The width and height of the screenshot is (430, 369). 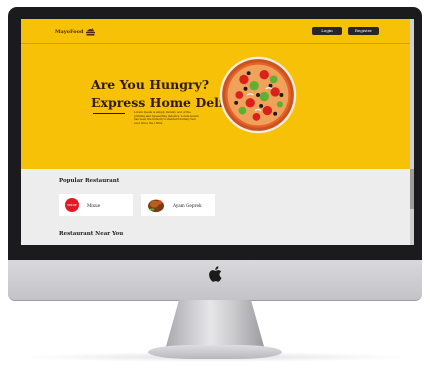 I want to click on mixue-logo: MIXUE, so click(x=72, y=205).